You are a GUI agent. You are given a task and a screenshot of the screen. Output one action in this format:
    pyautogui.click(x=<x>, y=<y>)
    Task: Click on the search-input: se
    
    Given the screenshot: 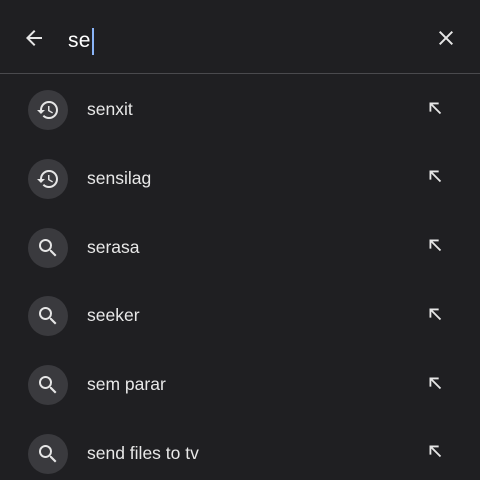 What is the action you would take?
    pyautogui.click(x=81, y=41)
    